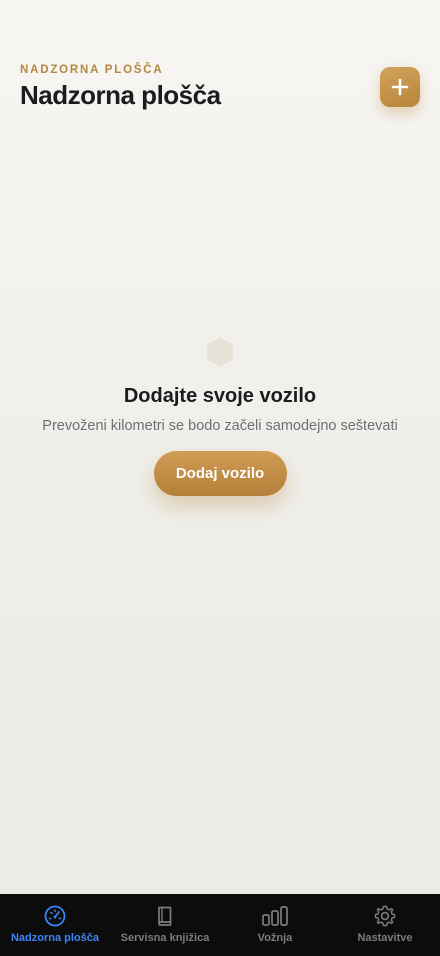 The height and width of the screenshot is (956, 440). I want to click on hexagon-icon, so click(220, 352).